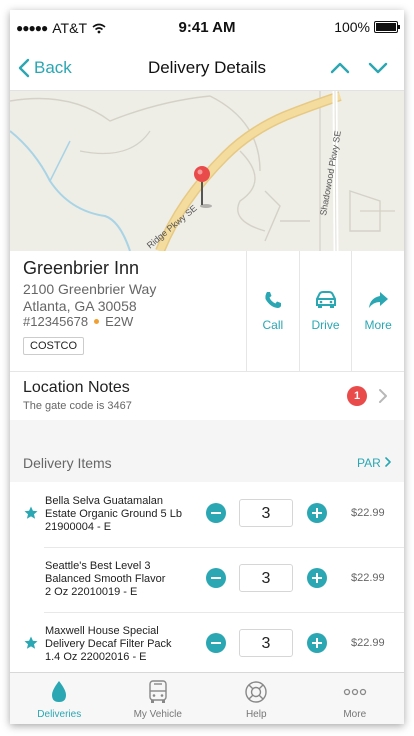 This screenshot has height=736, width=414. I want to click on tab-my-vehicle: My Vehicle, so click(158, 698).